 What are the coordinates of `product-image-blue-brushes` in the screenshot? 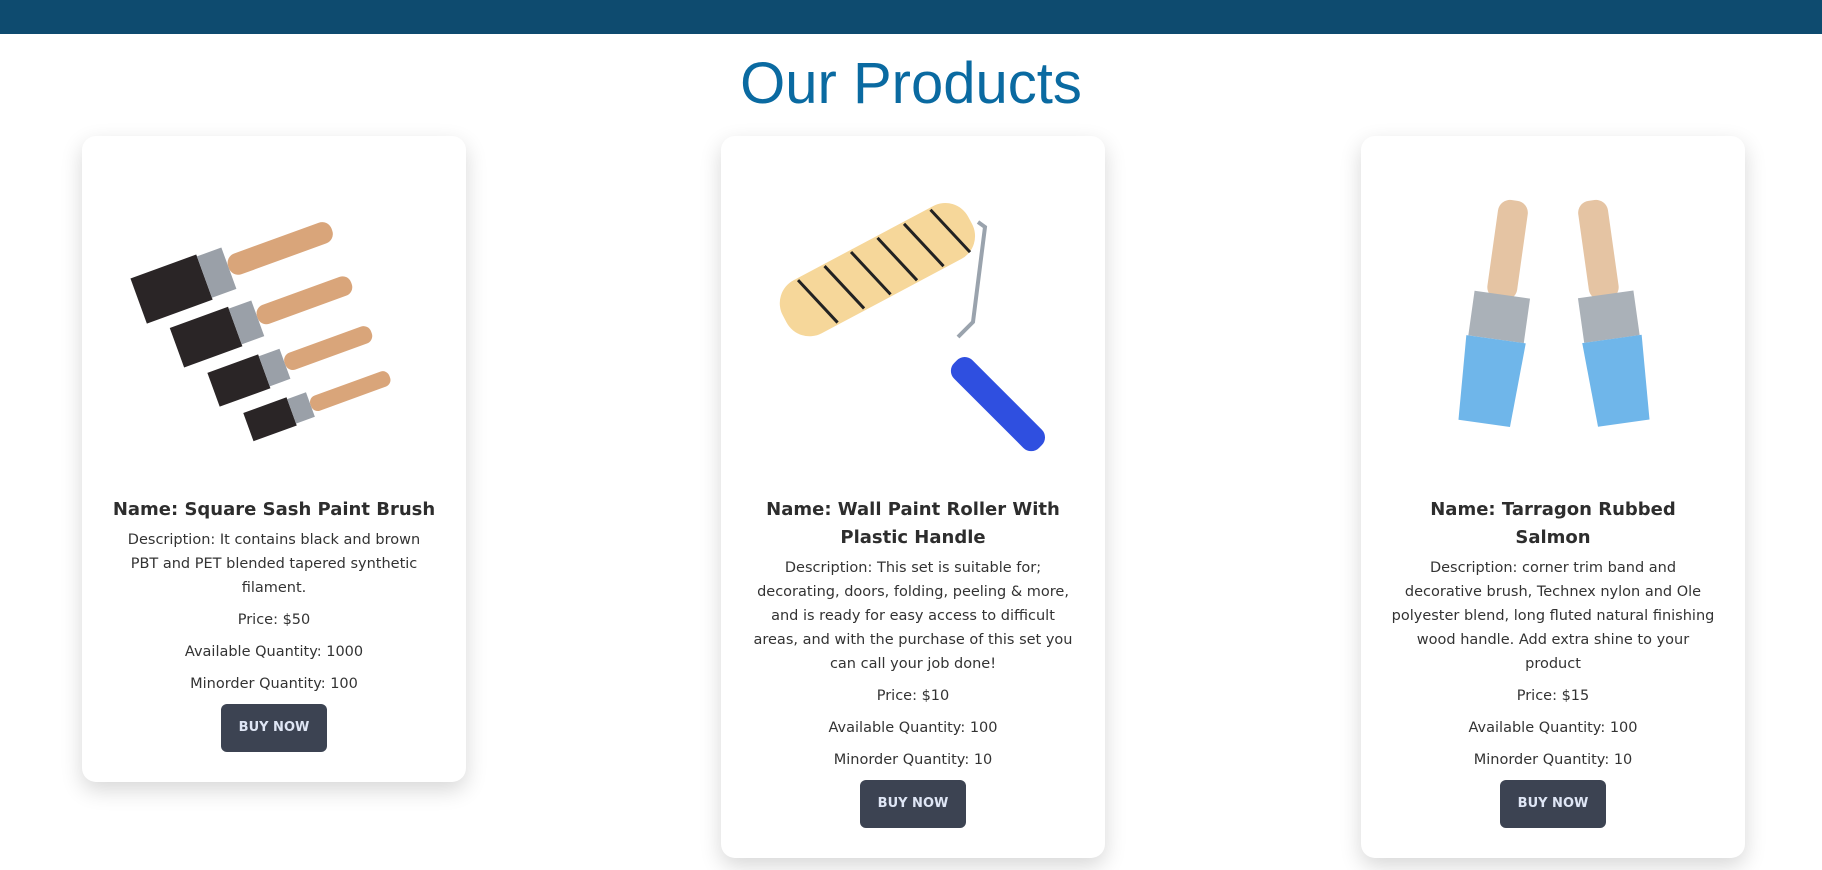 It's located at (1554, 313).